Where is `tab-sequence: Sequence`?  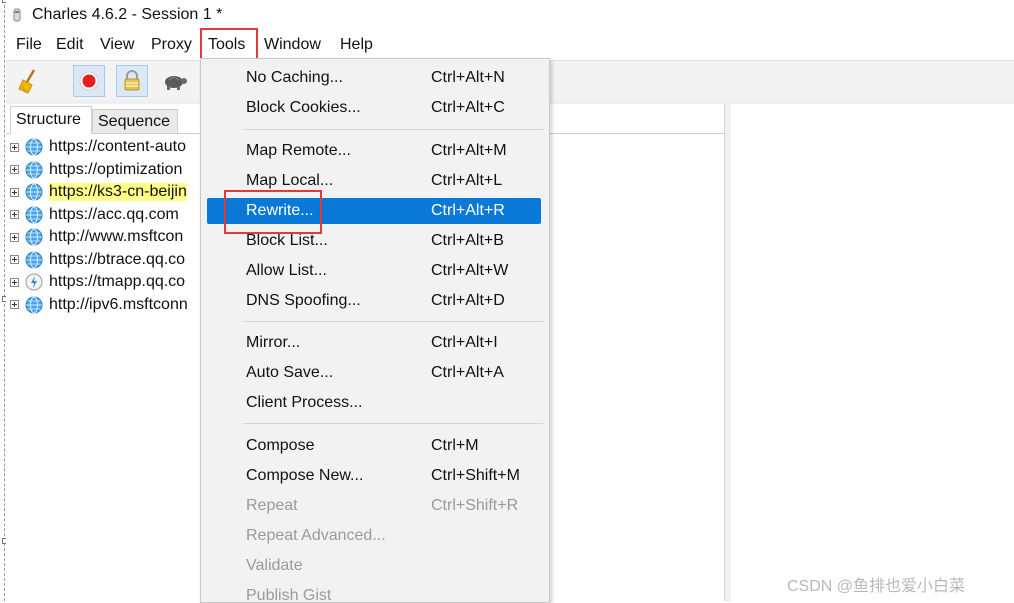
tab-sequence: Sequence is located at coordinates (135, 121).